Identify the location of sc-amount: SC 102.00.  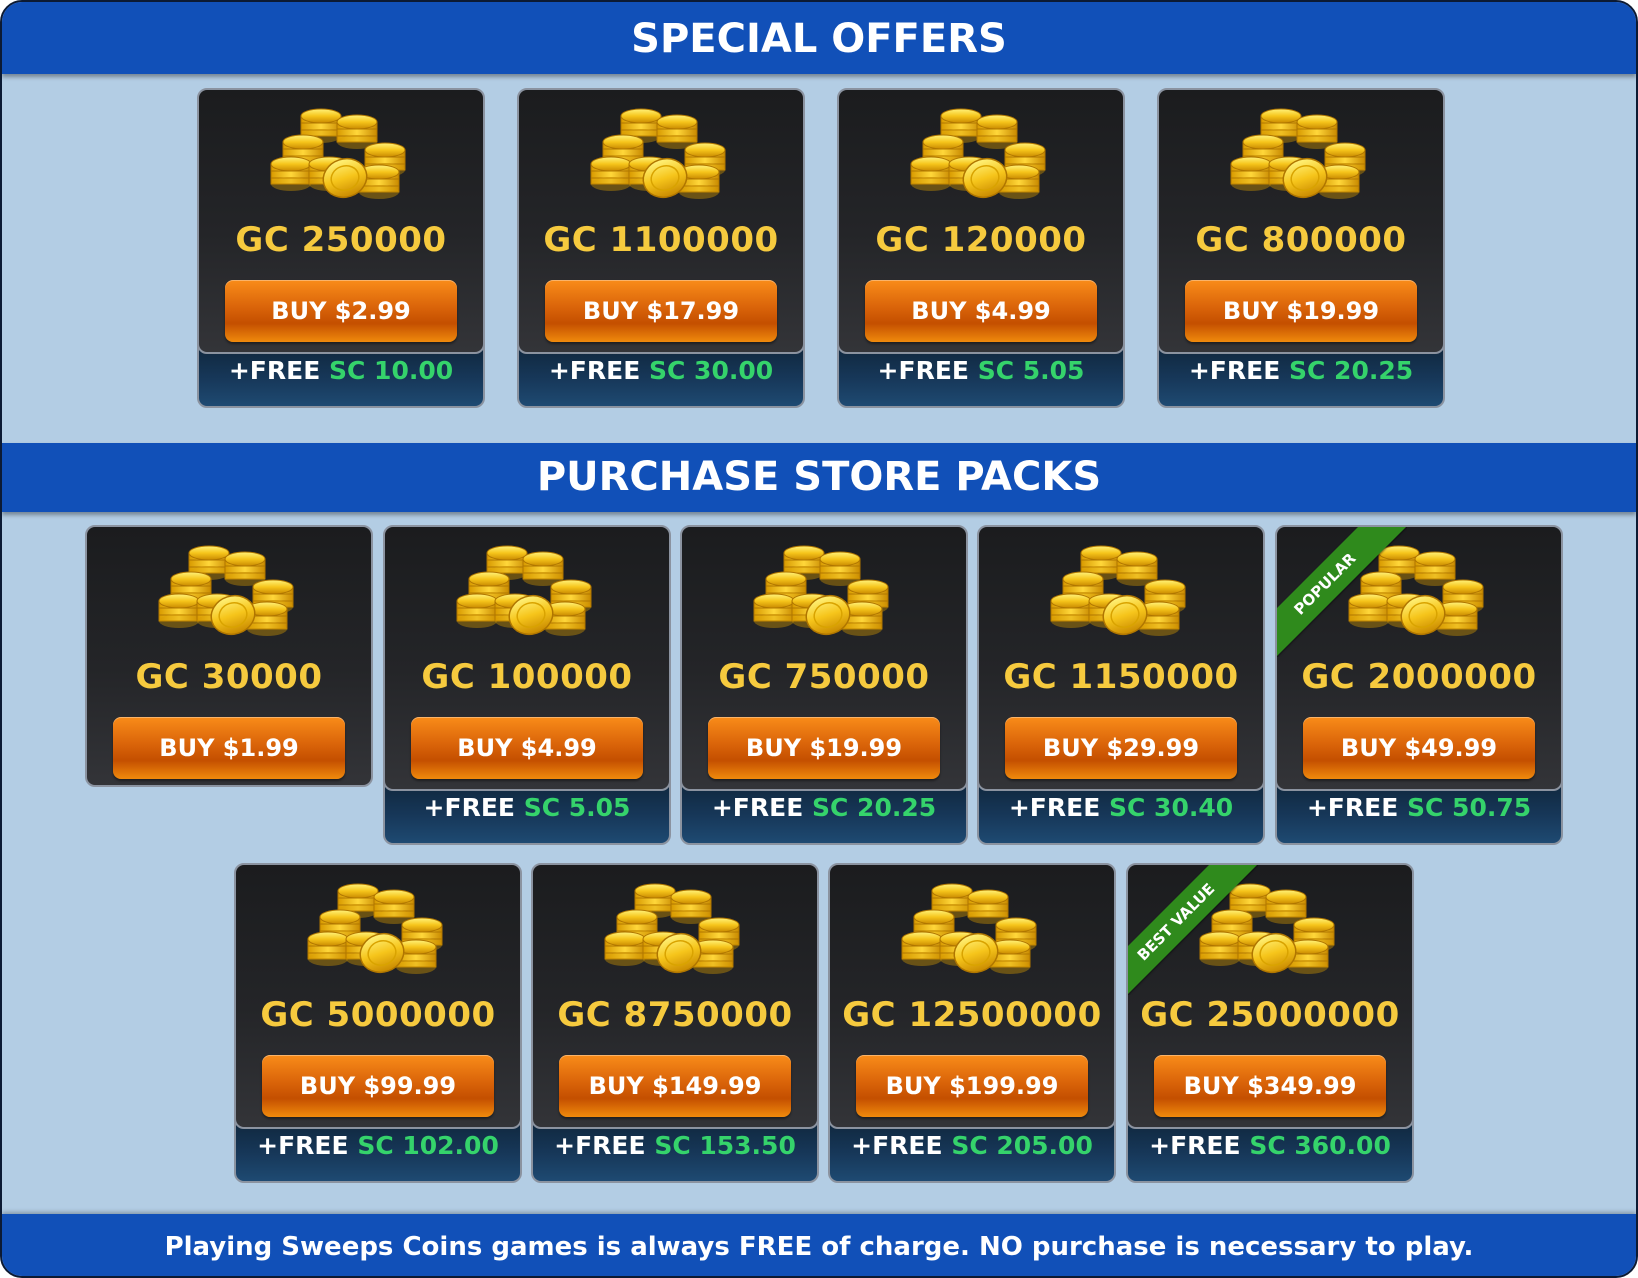
(428, 1145).